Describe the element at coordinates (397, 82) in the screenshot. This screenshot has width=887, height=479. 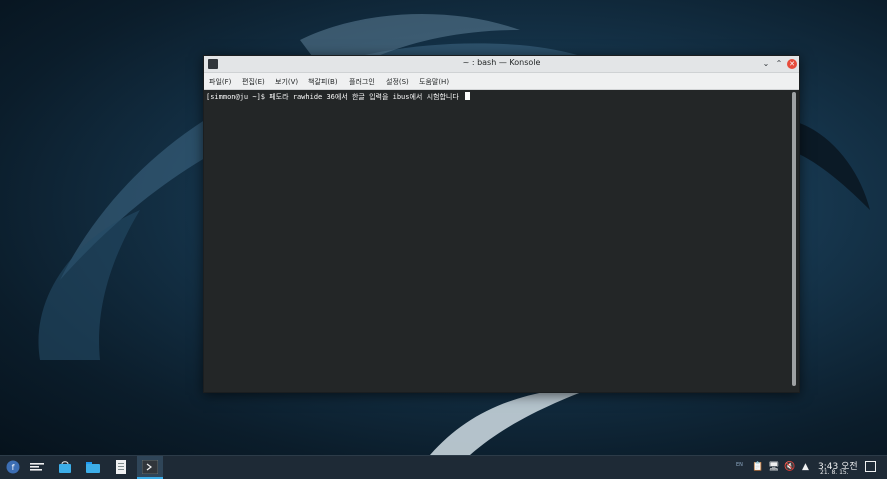
I see `menu-settings: 설정(S)` at that location.